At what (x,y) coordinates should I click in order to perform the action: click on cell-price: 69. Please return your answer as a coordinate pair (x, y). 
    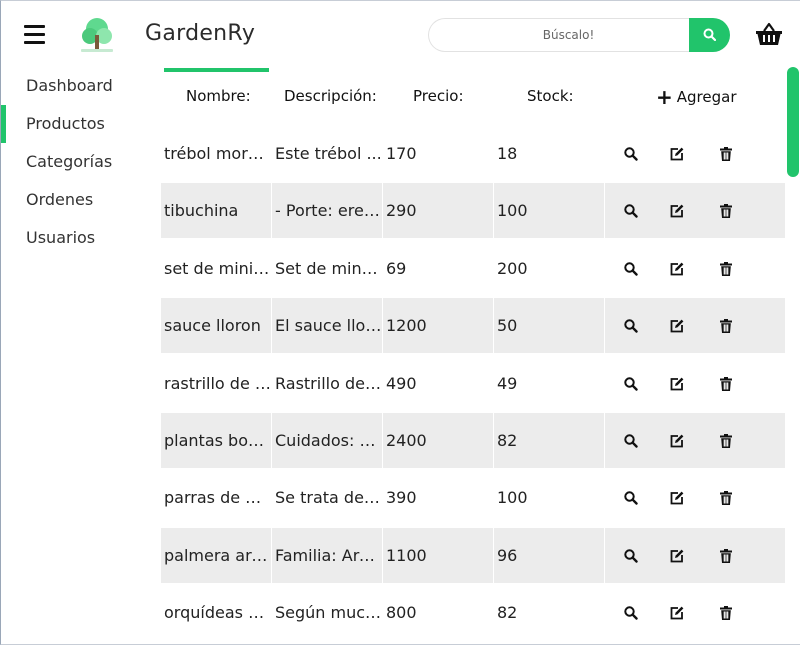
    Looking at the image, I should click on (396, 268).